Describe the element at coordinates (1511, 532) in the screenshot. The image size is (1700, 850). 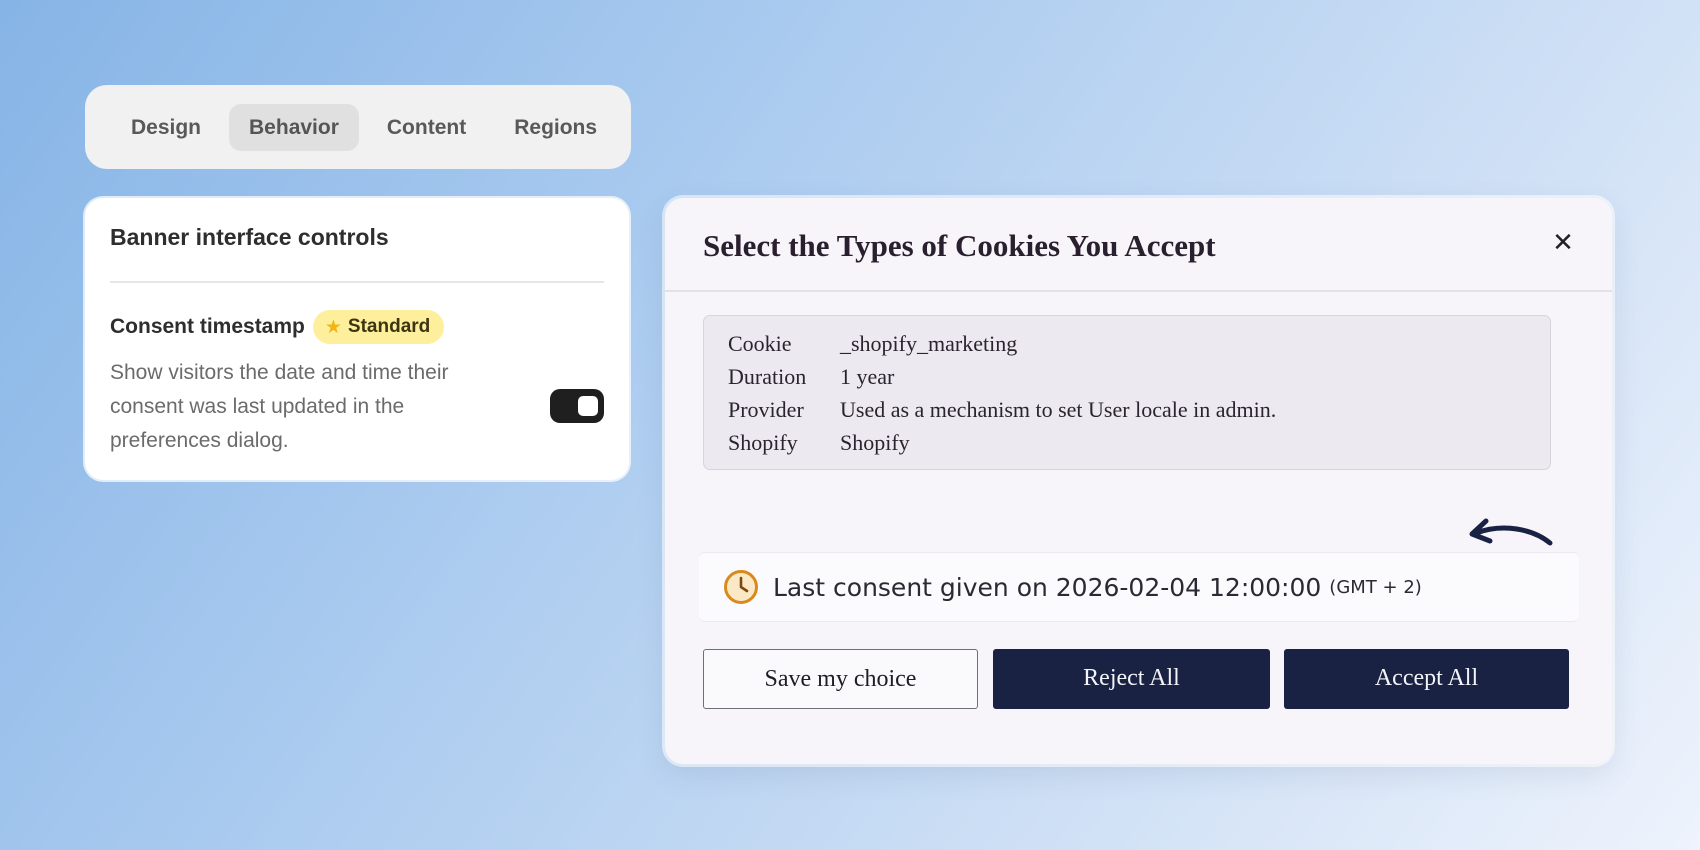
I see `curved-arrow-icon` at that location.